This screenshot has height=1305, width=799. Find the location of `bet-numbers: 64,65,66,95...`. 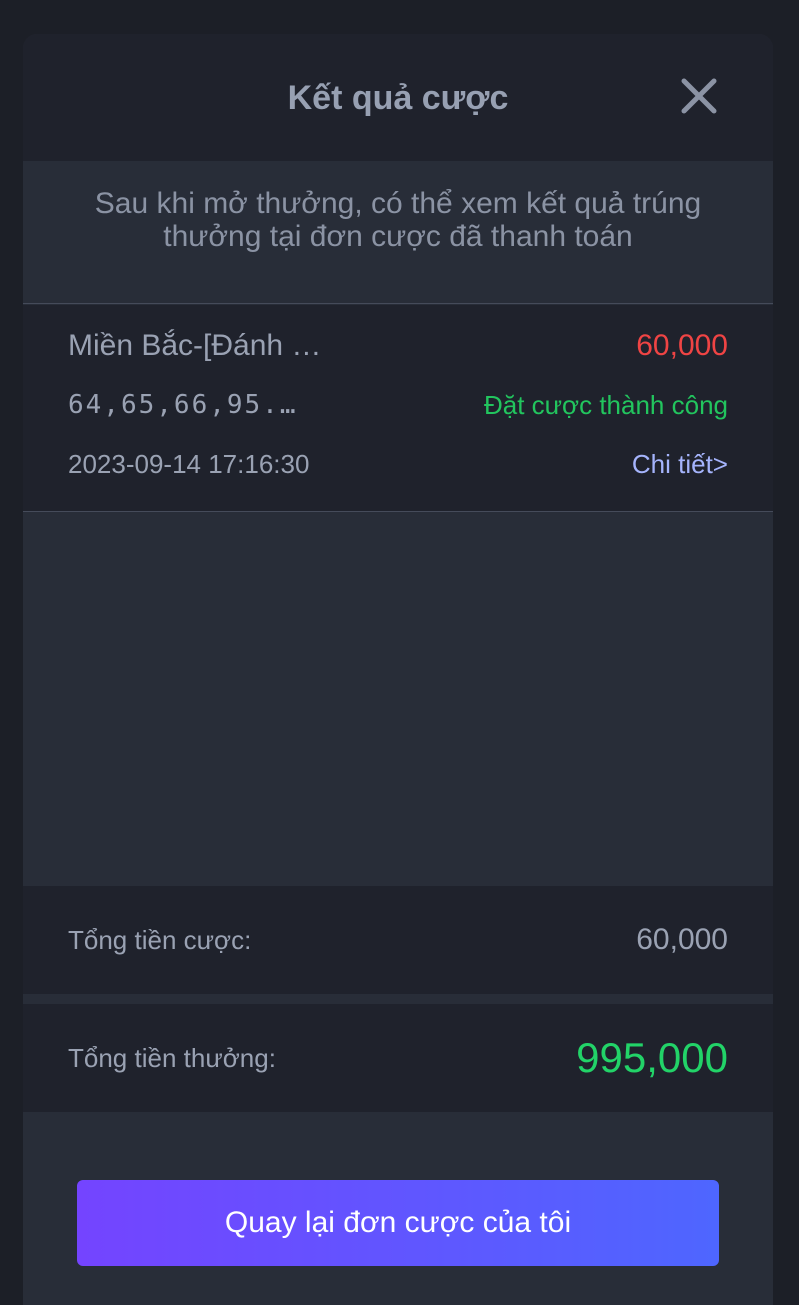

bet-numbers: 64,65,66,95... is located at coordinates (188, 405).